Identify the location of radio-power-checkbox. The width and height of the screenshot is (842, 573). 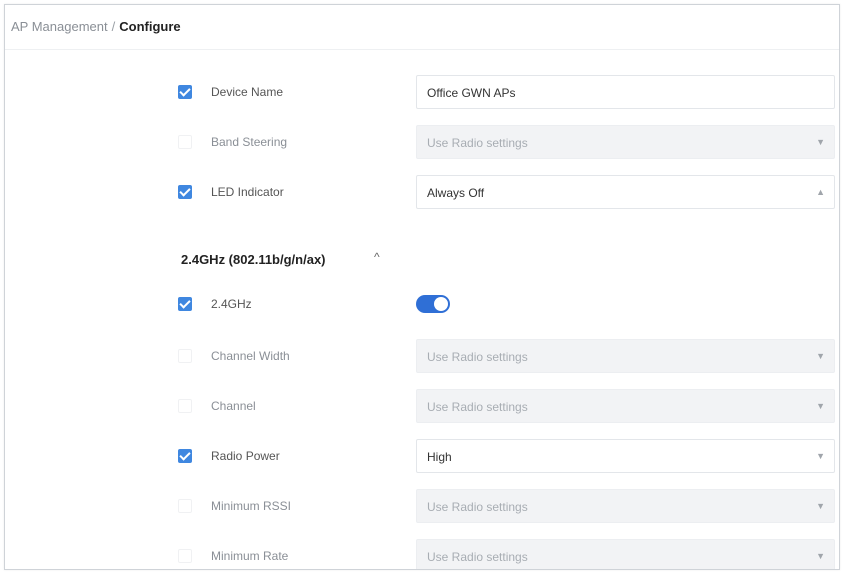
(185, 456).